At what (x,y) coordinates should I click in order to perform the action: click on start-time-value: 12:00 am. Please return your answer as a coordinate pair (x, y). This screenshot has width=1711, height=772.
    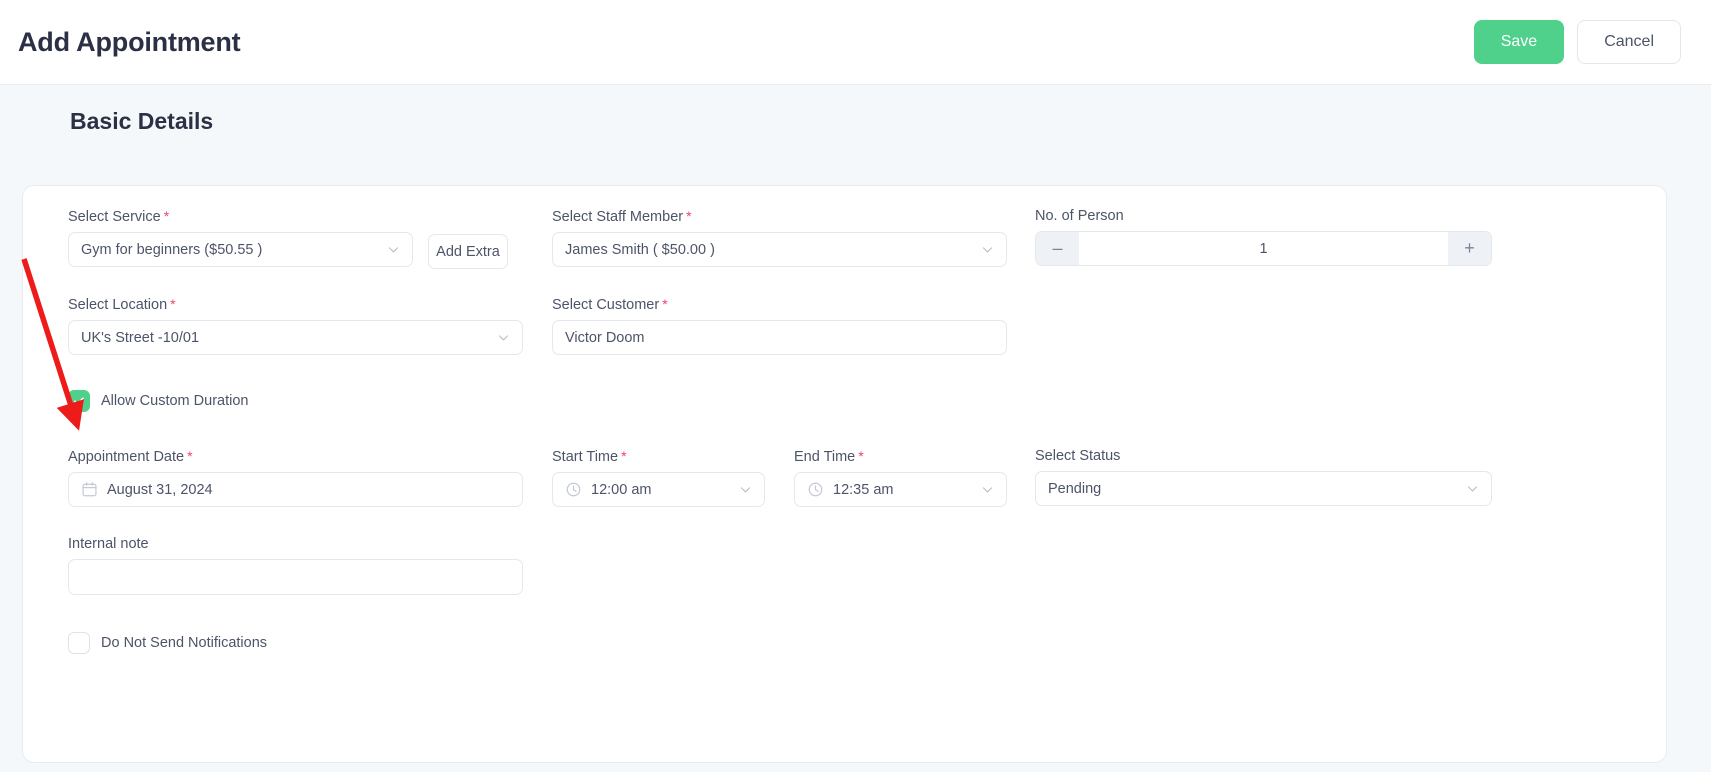
    Looking at the image, I should click on (621, 489).